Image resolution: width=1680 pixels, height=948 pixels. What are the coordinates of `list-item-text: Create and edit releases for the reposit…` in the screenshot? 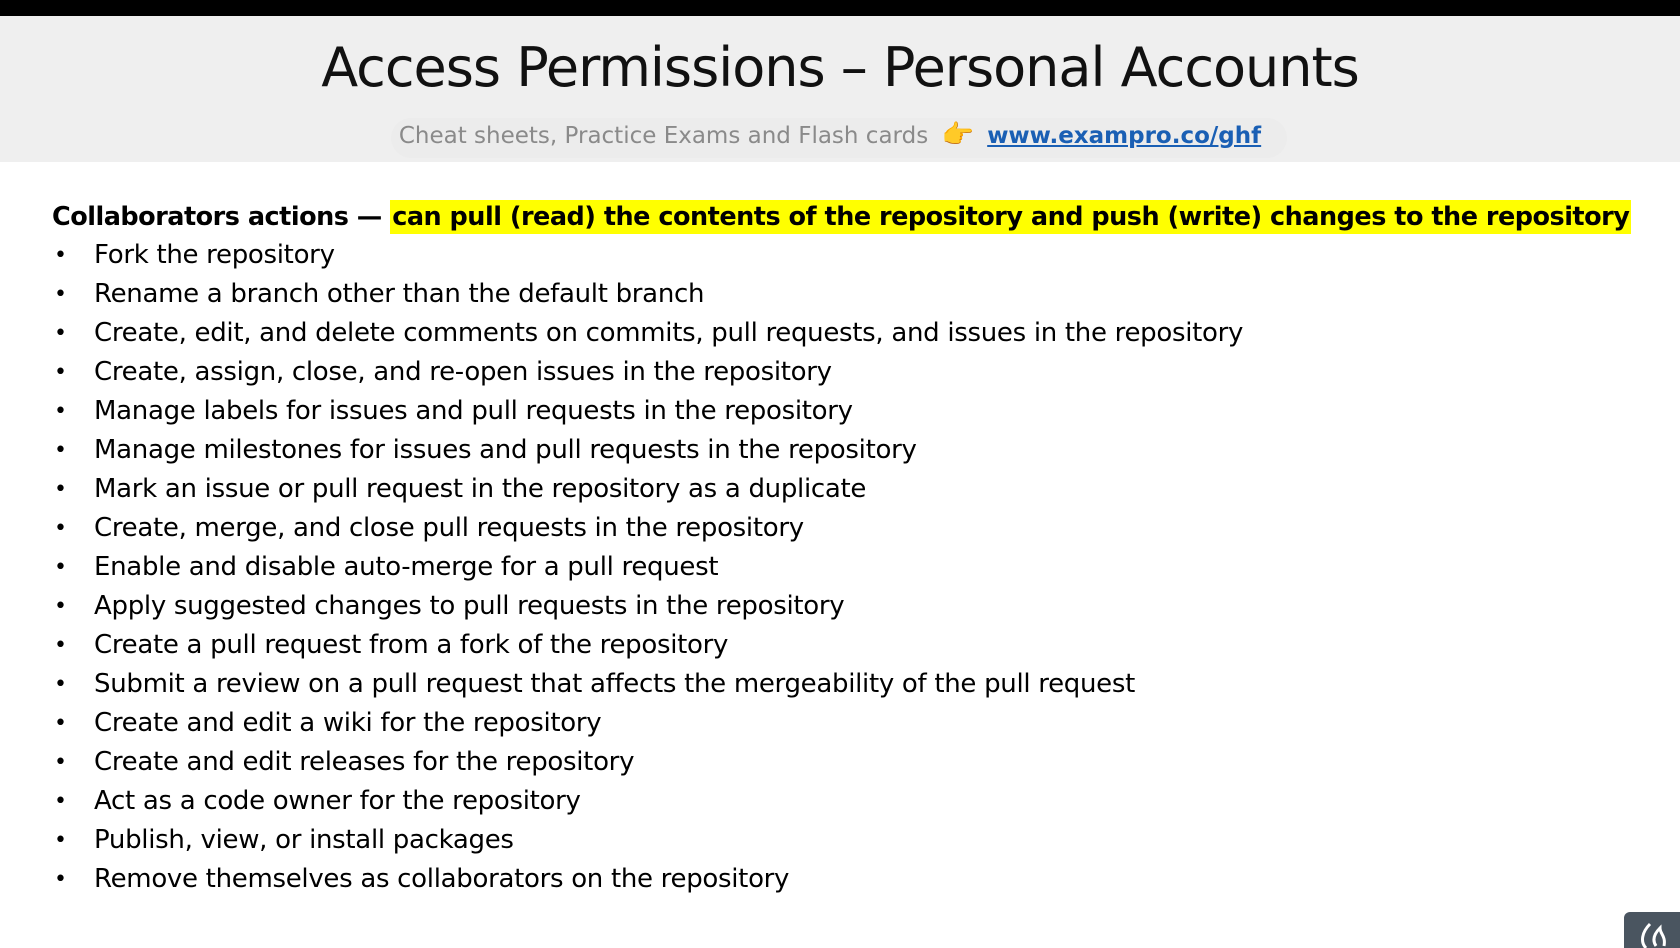 It's located at (364, 762).